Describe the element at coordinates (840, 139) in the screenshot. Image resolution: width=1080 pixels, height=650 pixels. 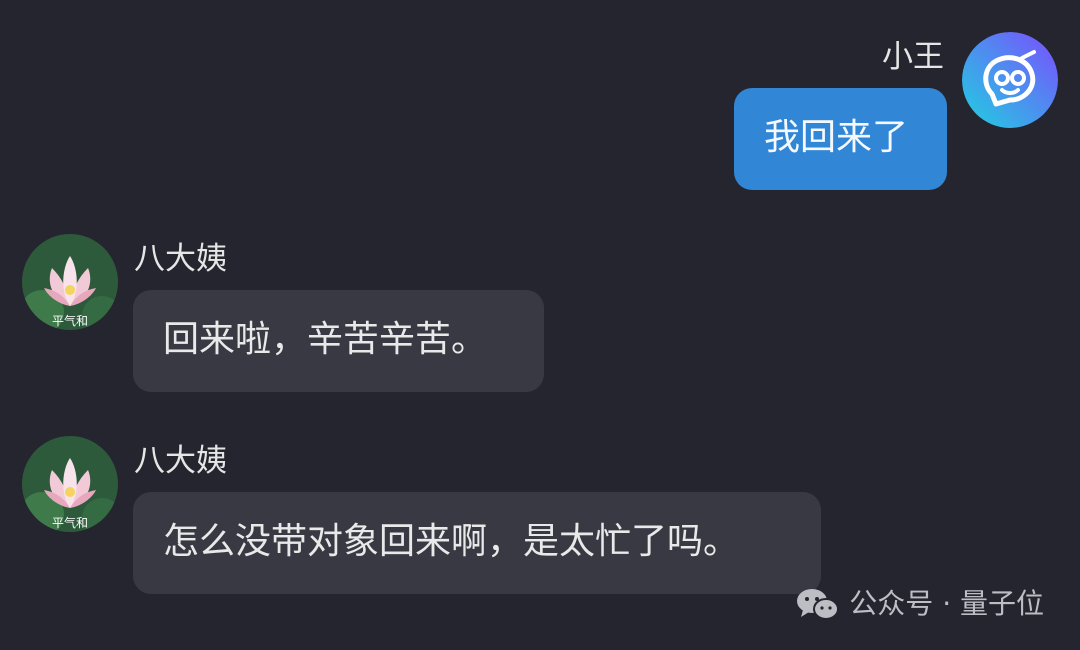
I see `message-bubble: 我回来了` at that location.